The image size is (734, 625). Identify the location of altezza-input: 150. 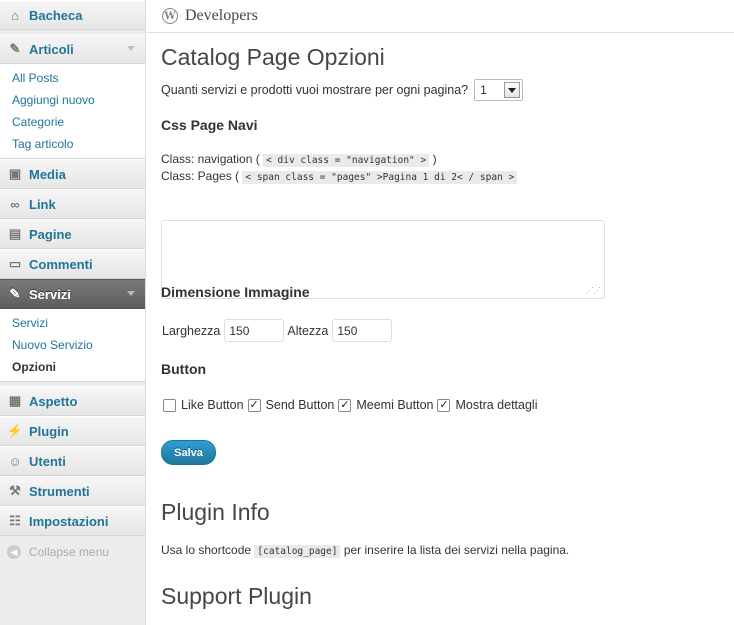
(362, 330).